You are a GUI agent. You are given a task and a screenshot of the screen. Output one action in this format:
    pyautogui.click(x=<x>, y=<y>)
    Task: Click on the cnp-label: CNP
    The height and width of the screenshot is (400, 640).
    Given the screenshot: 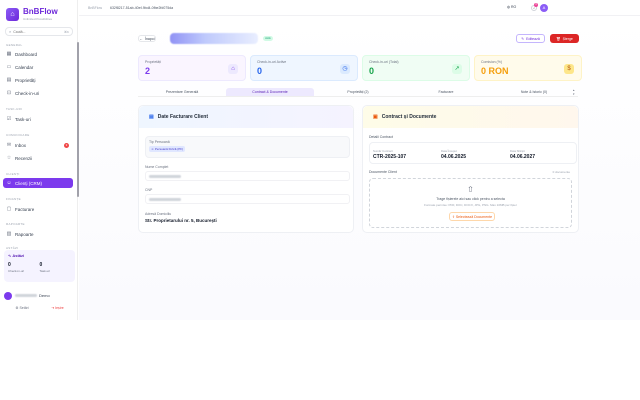 What is the action you would take?
    pyautogui.click(x=149, y=190)
    